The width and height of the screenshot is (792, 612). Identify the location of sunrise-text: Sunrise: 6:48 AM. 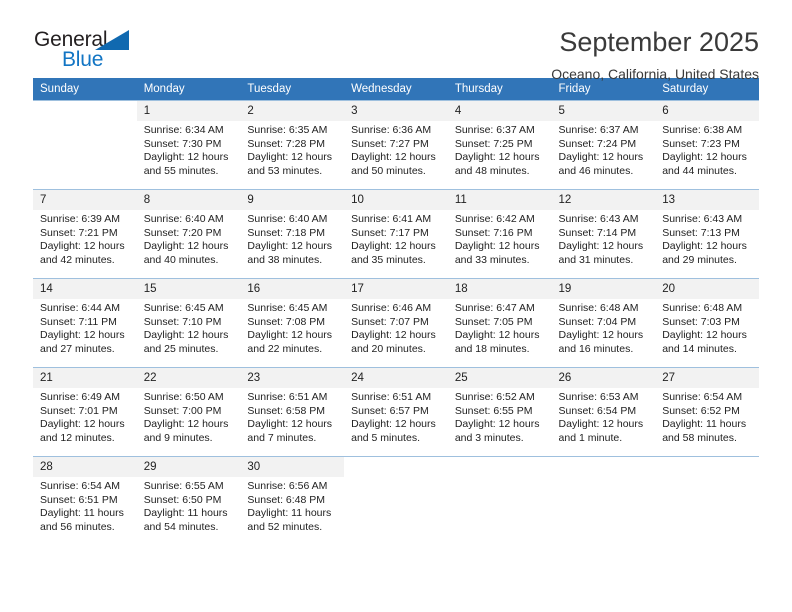
(702, 308).